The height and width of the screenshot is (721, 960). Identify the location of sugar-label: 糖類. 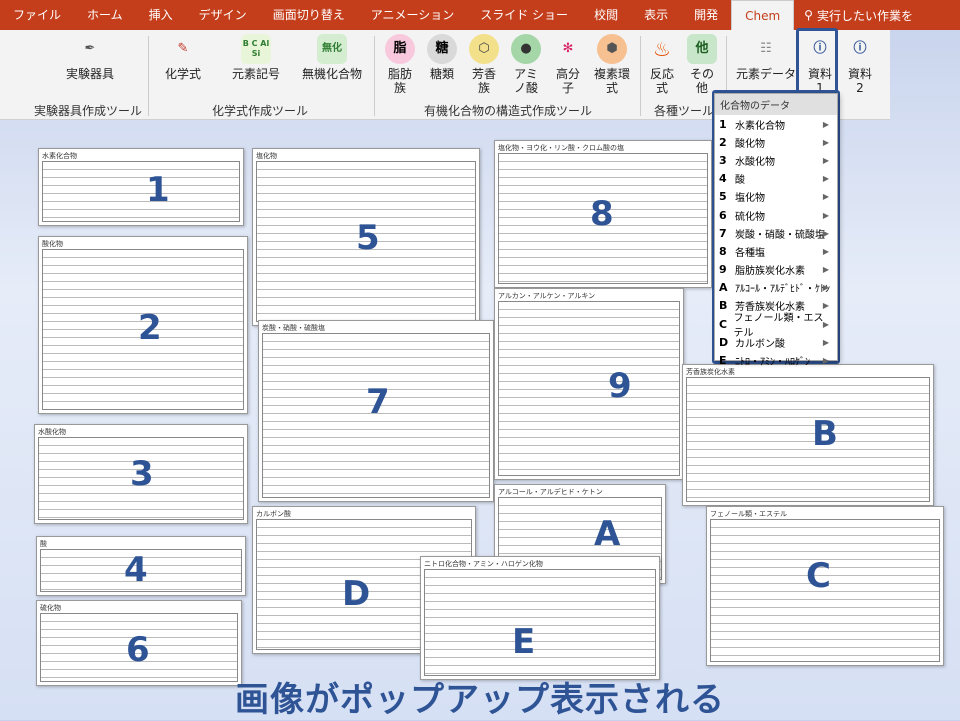
(441, 74).